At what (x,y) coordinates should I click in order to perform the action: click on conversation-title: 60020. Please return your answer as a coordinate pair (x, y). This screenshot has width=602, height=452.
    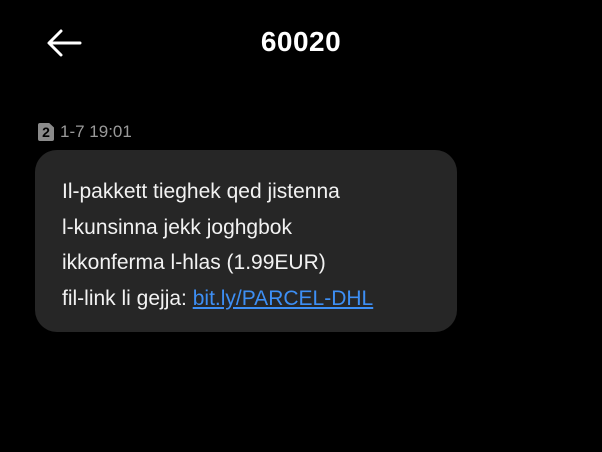
    Looking at the image, I should click on (301, 41).